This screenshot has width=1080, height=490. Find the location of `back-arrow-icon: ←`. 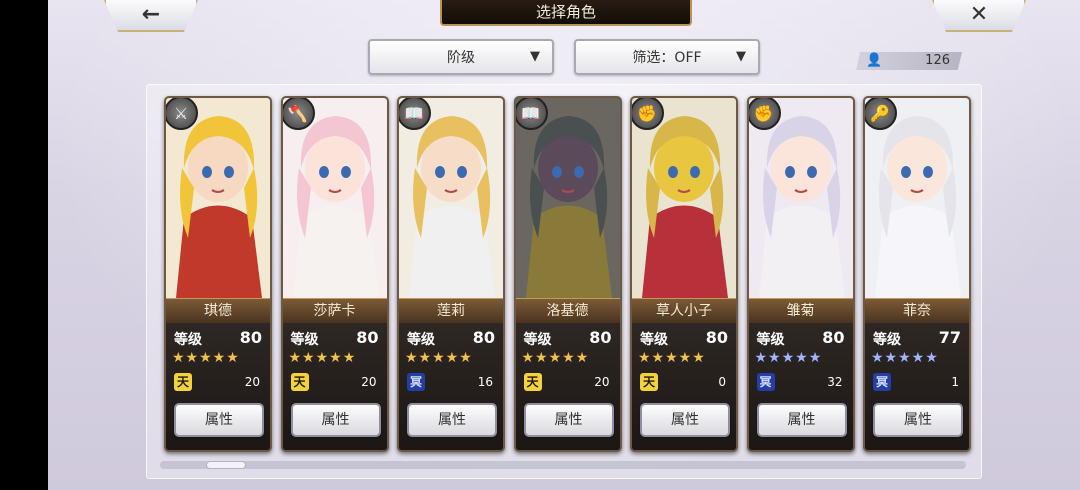

back-arrow-icon: ← is located at coordinates (151, 14).